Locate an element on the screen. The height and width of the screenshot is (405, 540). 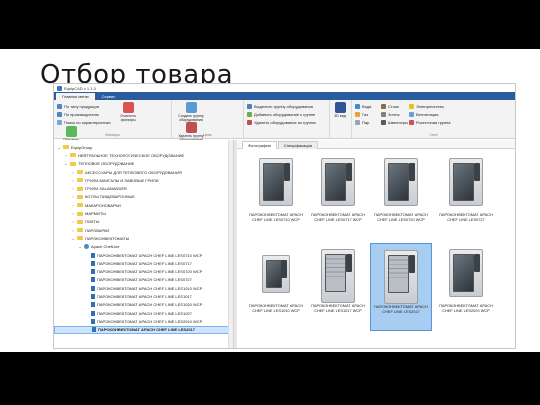
tab-photos: Фотографии is located at coordinates (259, 145).